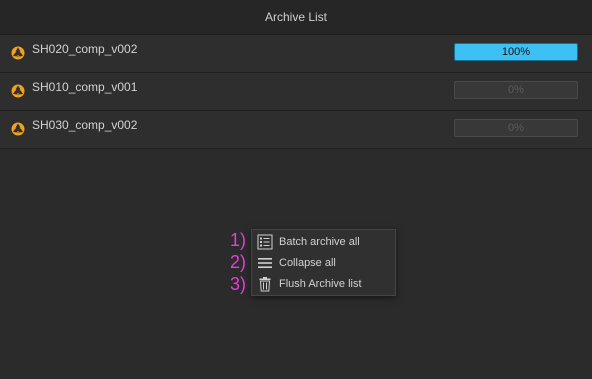 This screenshot has width=592, height=379. I want to click on progress-bar: 100%, so click(516, 52).